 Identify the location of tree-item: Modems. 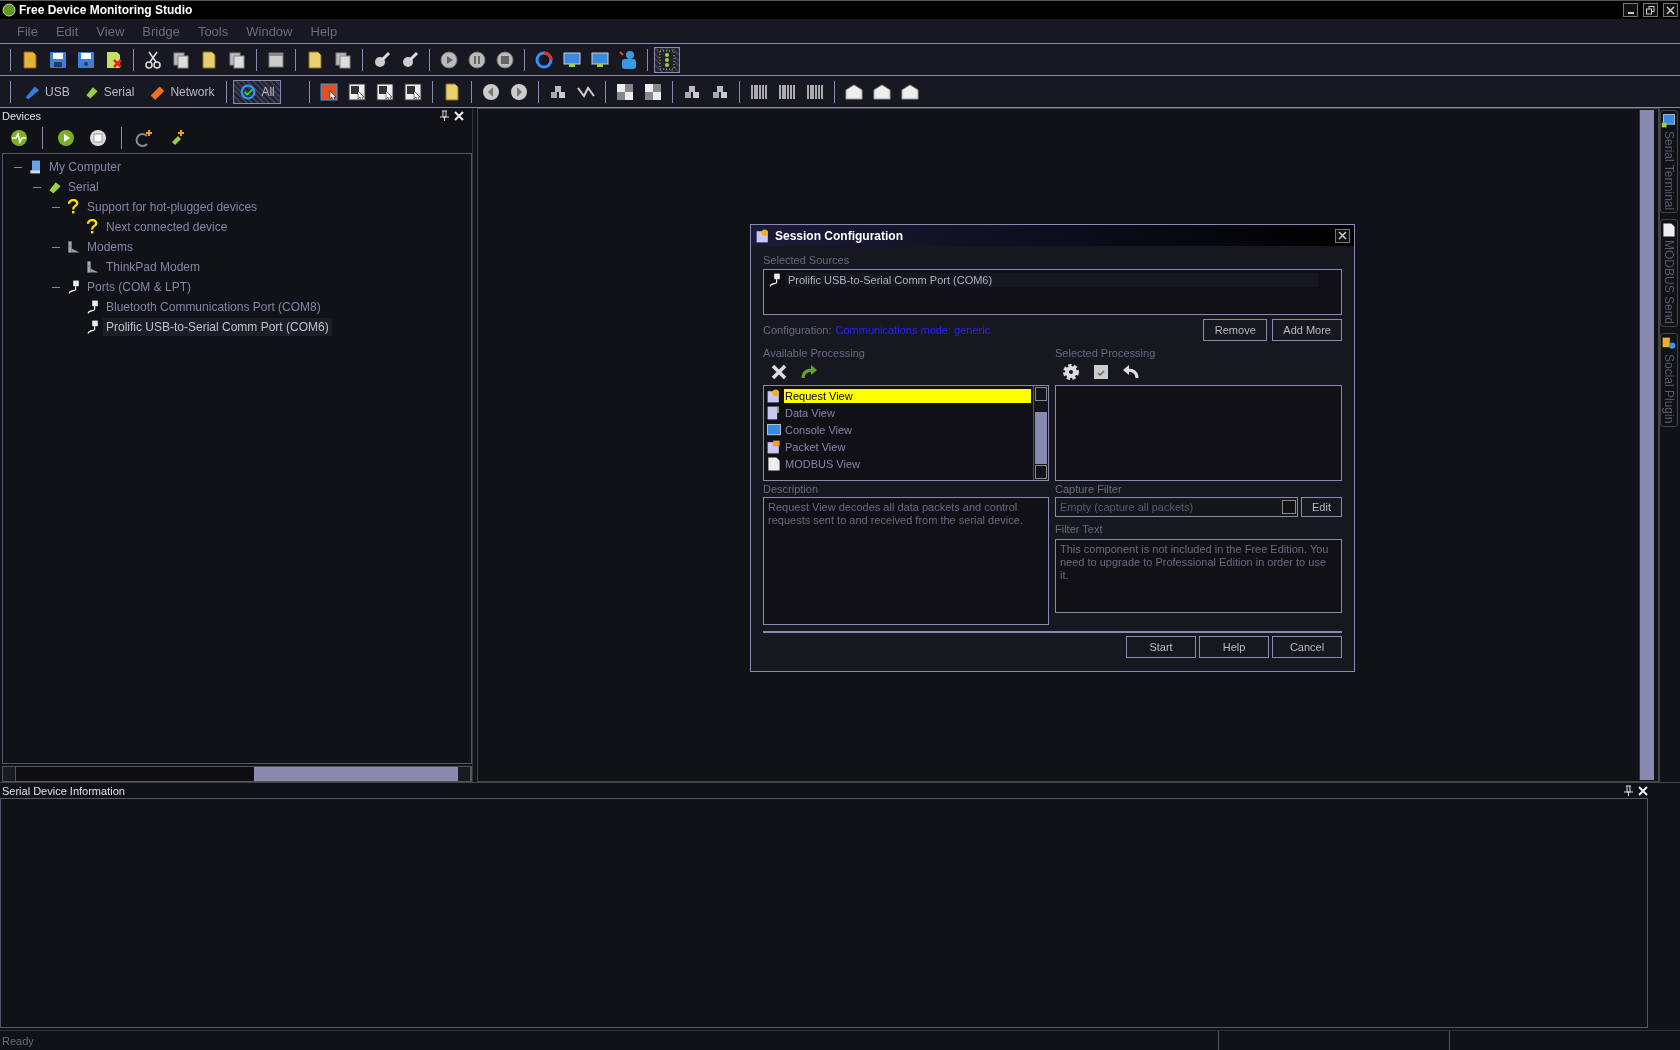
(110, 247).